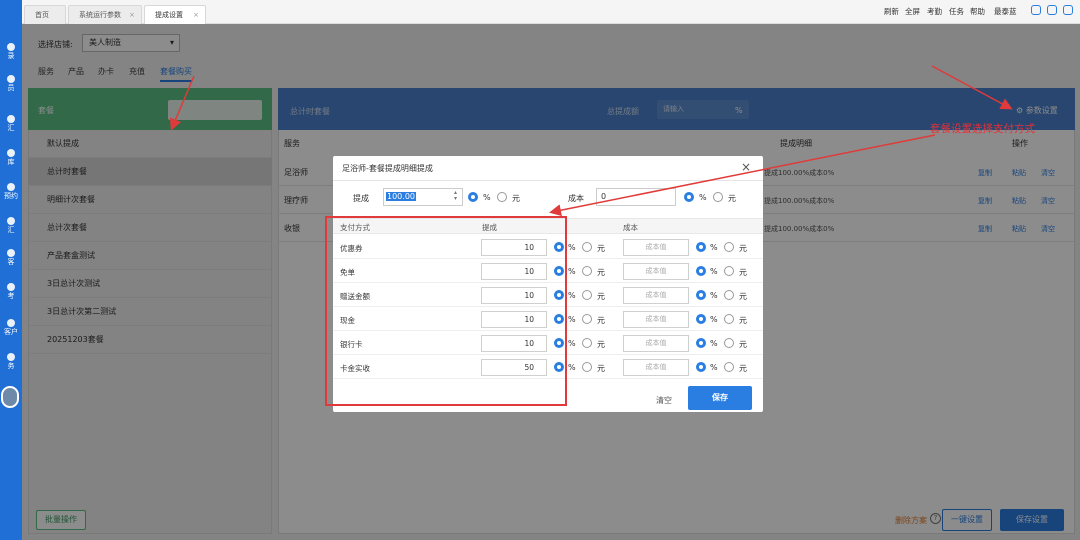 The image size is (1080, 540). Describe the element at coordinates (742, 175) in the screenshot. I see `arrow-to-payment-table` at that location.